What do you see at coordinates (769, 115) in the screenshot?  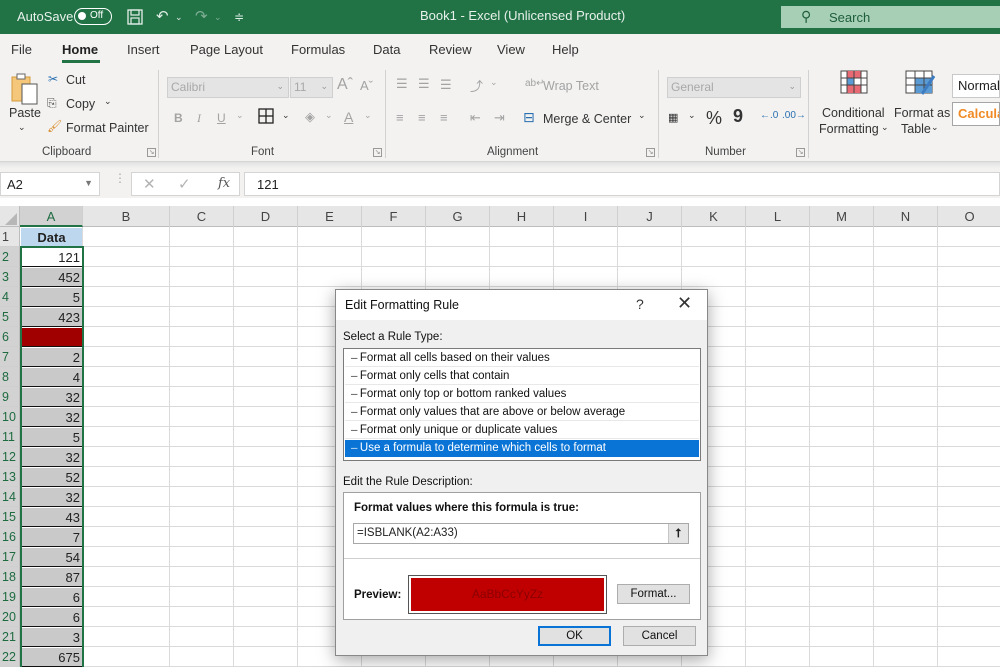 I see `increase-decimal-icon: ←.0` at bounding box center [769, 115].